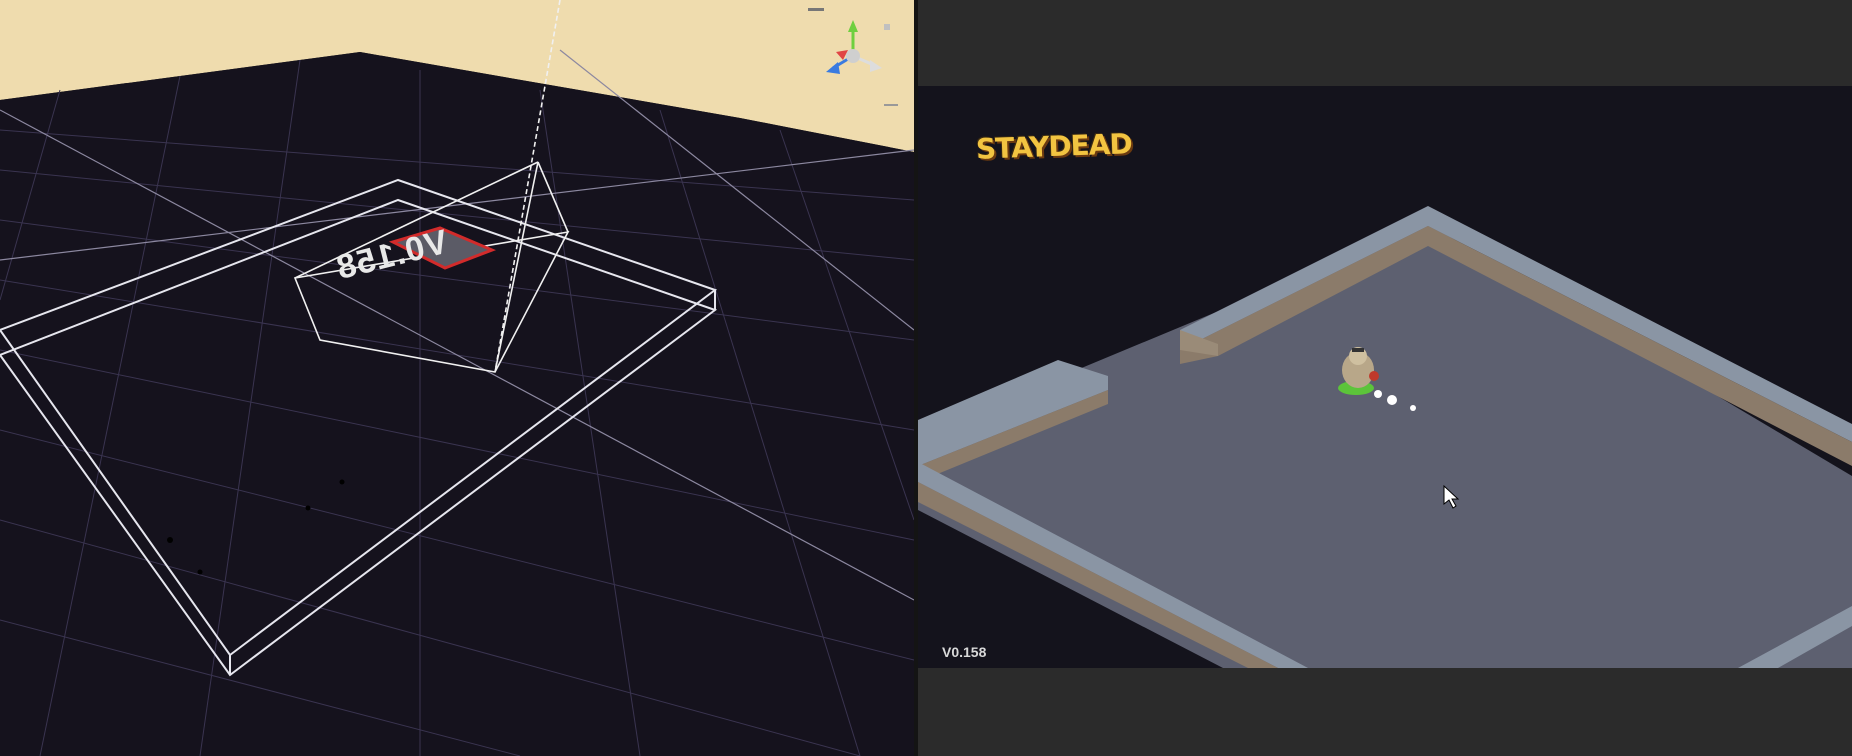 This screenshot has height=756, width=1852. I want to click on gizmo-menu-icon, so click(816, 9).